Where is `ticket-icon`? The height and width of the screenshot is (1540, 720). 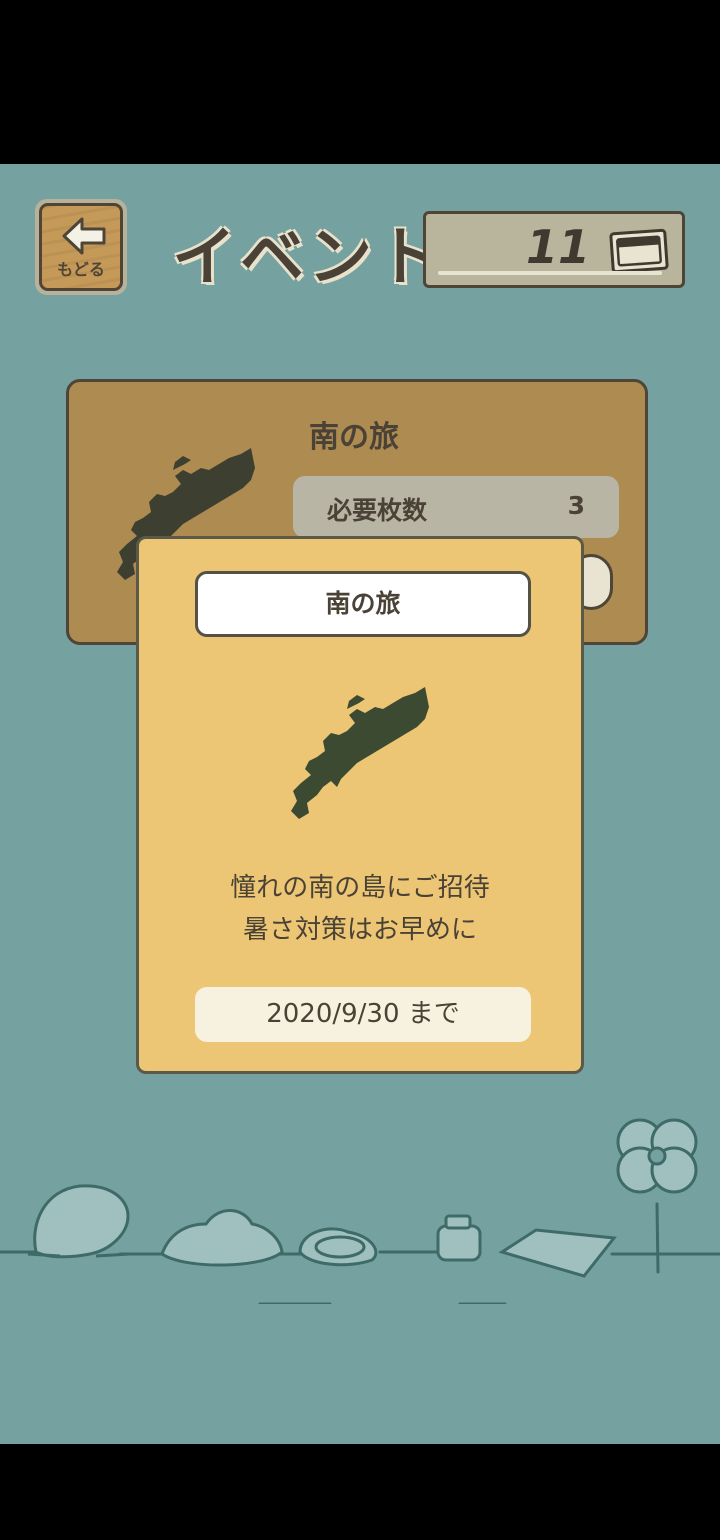
ticket-icon is located at coordinates (639, 251).